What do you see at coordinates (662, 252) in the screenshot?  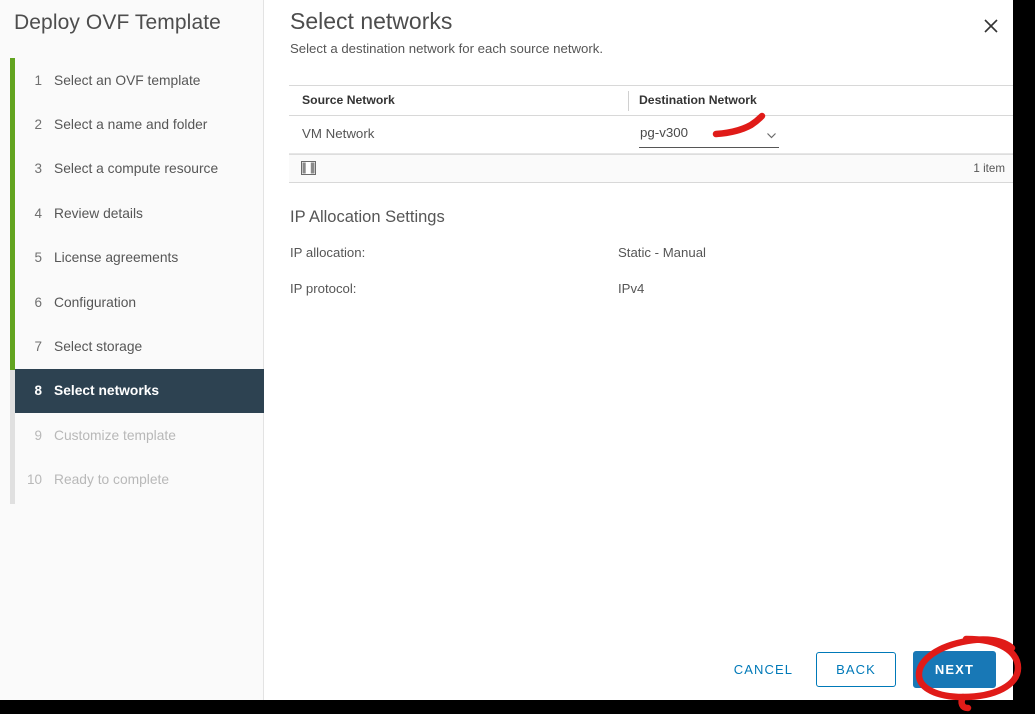 I see `ip-allocation-value: Static - Manual` at bounding box center [662, 252].